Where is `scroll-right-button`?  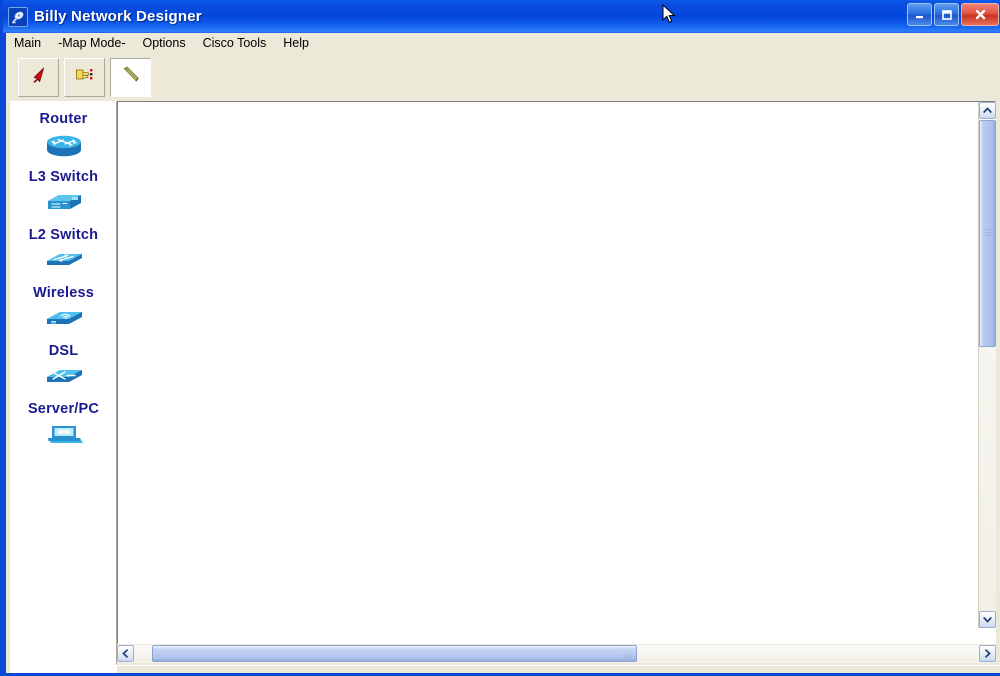
scroll-right-button is located at coordinates (987, 653).